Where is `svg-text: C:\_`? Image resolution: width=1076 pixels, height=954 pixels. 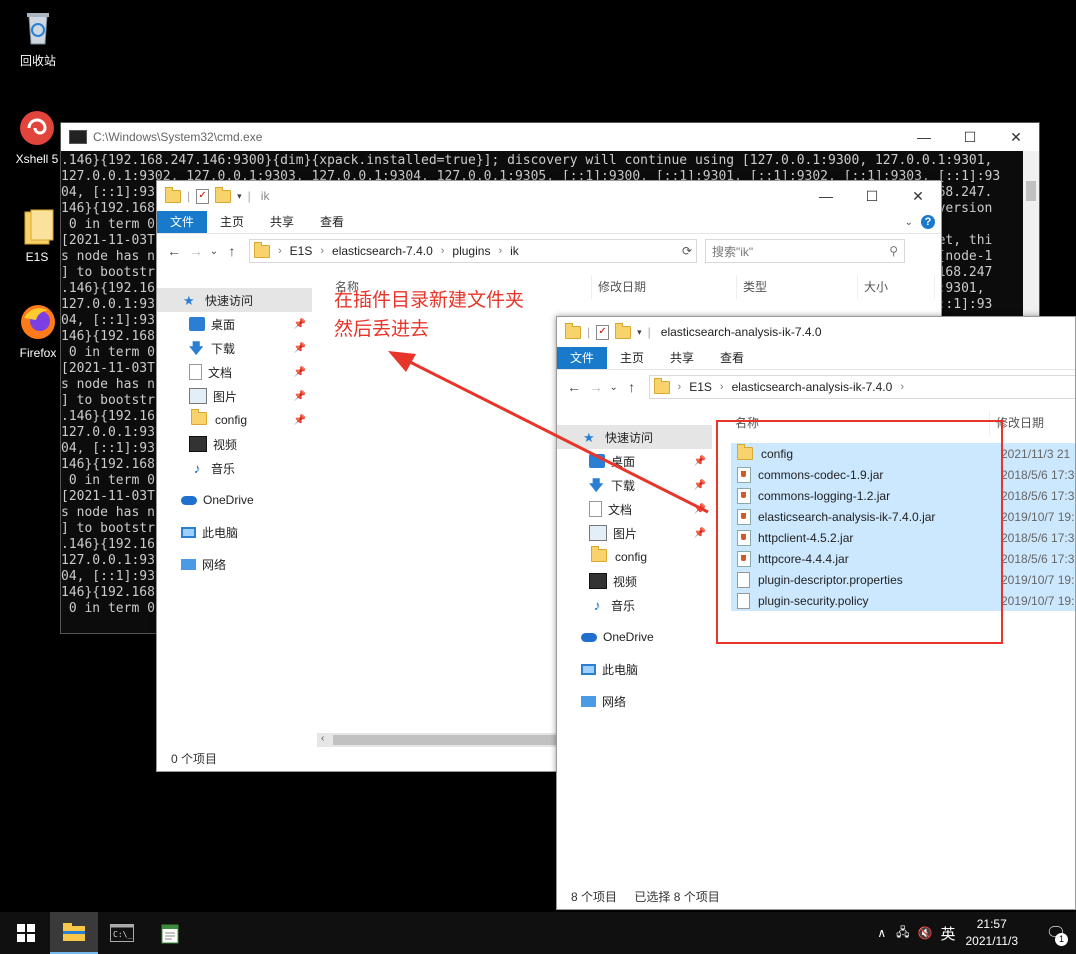 svg-text: C:\_ is located at coordinates (122, 934).